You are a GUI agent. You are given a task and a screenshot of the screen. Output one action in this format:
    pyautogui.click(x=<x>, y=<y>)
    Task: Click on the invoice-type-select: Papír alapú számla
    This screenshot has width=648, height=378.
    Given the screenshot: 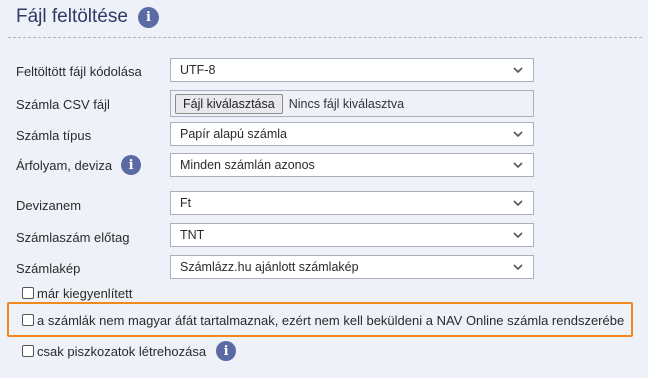 What is the action you would take?
    pyautogui.click(x=352, y=134)
    